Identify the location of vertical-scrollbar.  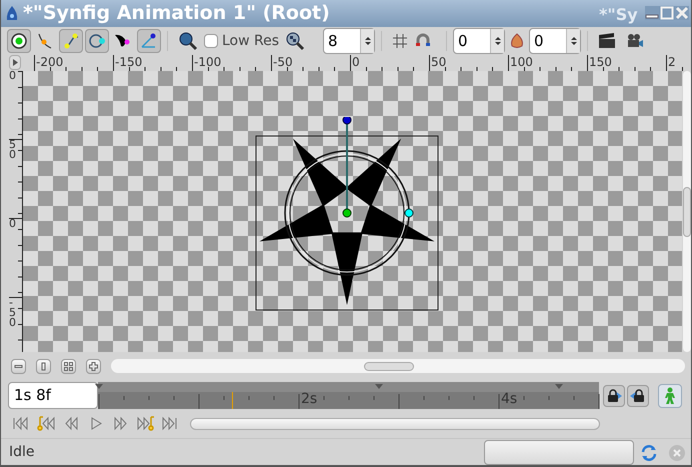
(687, 211).